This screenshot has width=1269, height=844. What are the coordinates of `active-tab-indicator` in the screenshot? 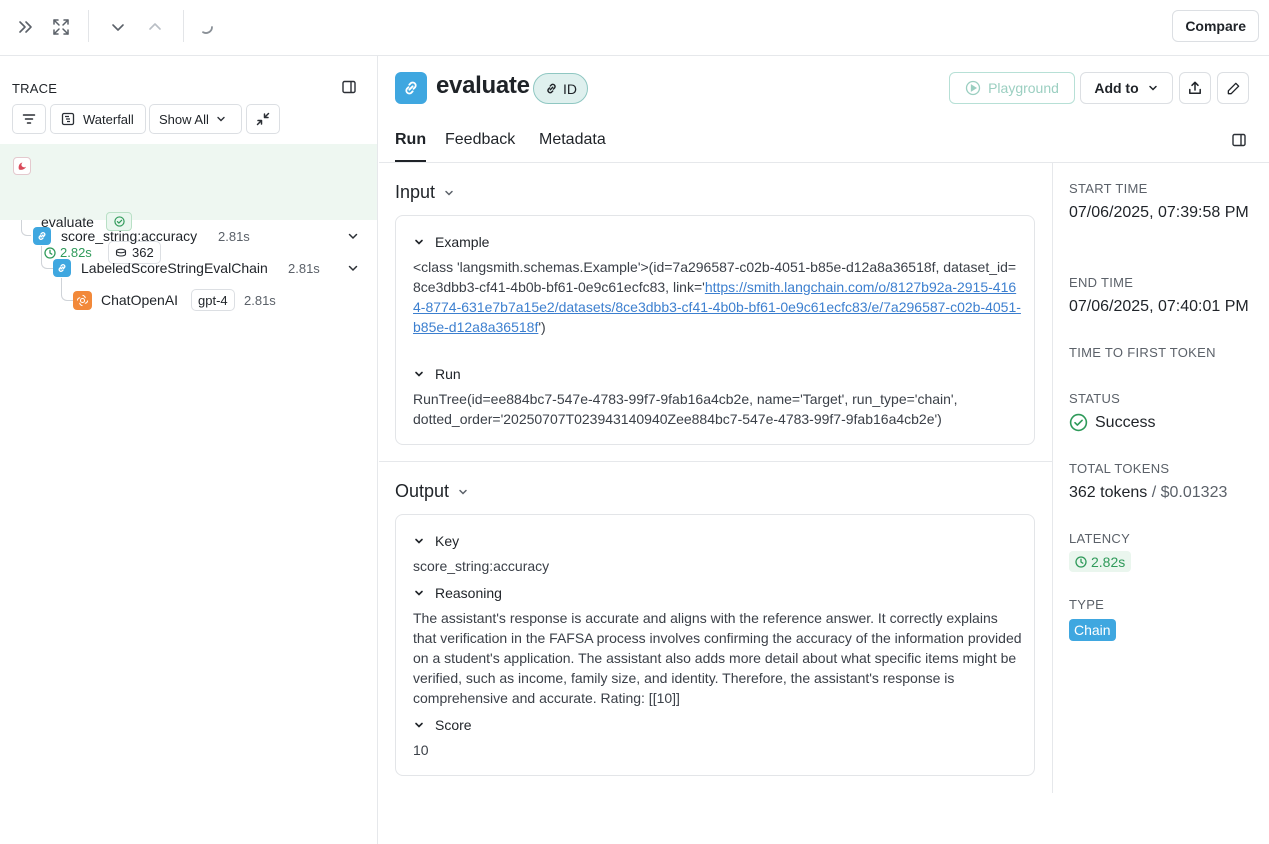 It's located at (410, 161).